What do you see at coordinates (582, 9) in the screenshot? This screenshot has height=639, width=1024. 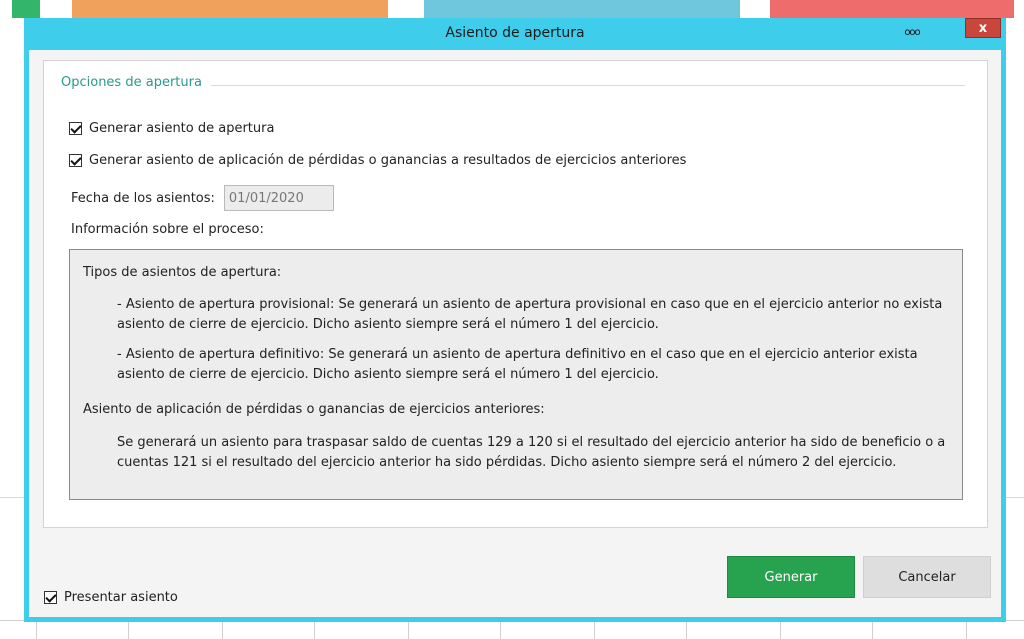 I see `background-tab-blue` at bounding box center [582, 9].